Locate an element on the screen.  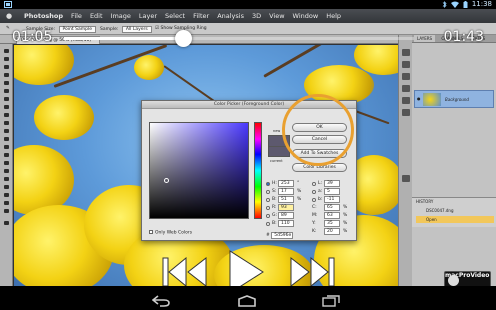
sample-size-select: Point Sample is located at coordinates (77, 29).